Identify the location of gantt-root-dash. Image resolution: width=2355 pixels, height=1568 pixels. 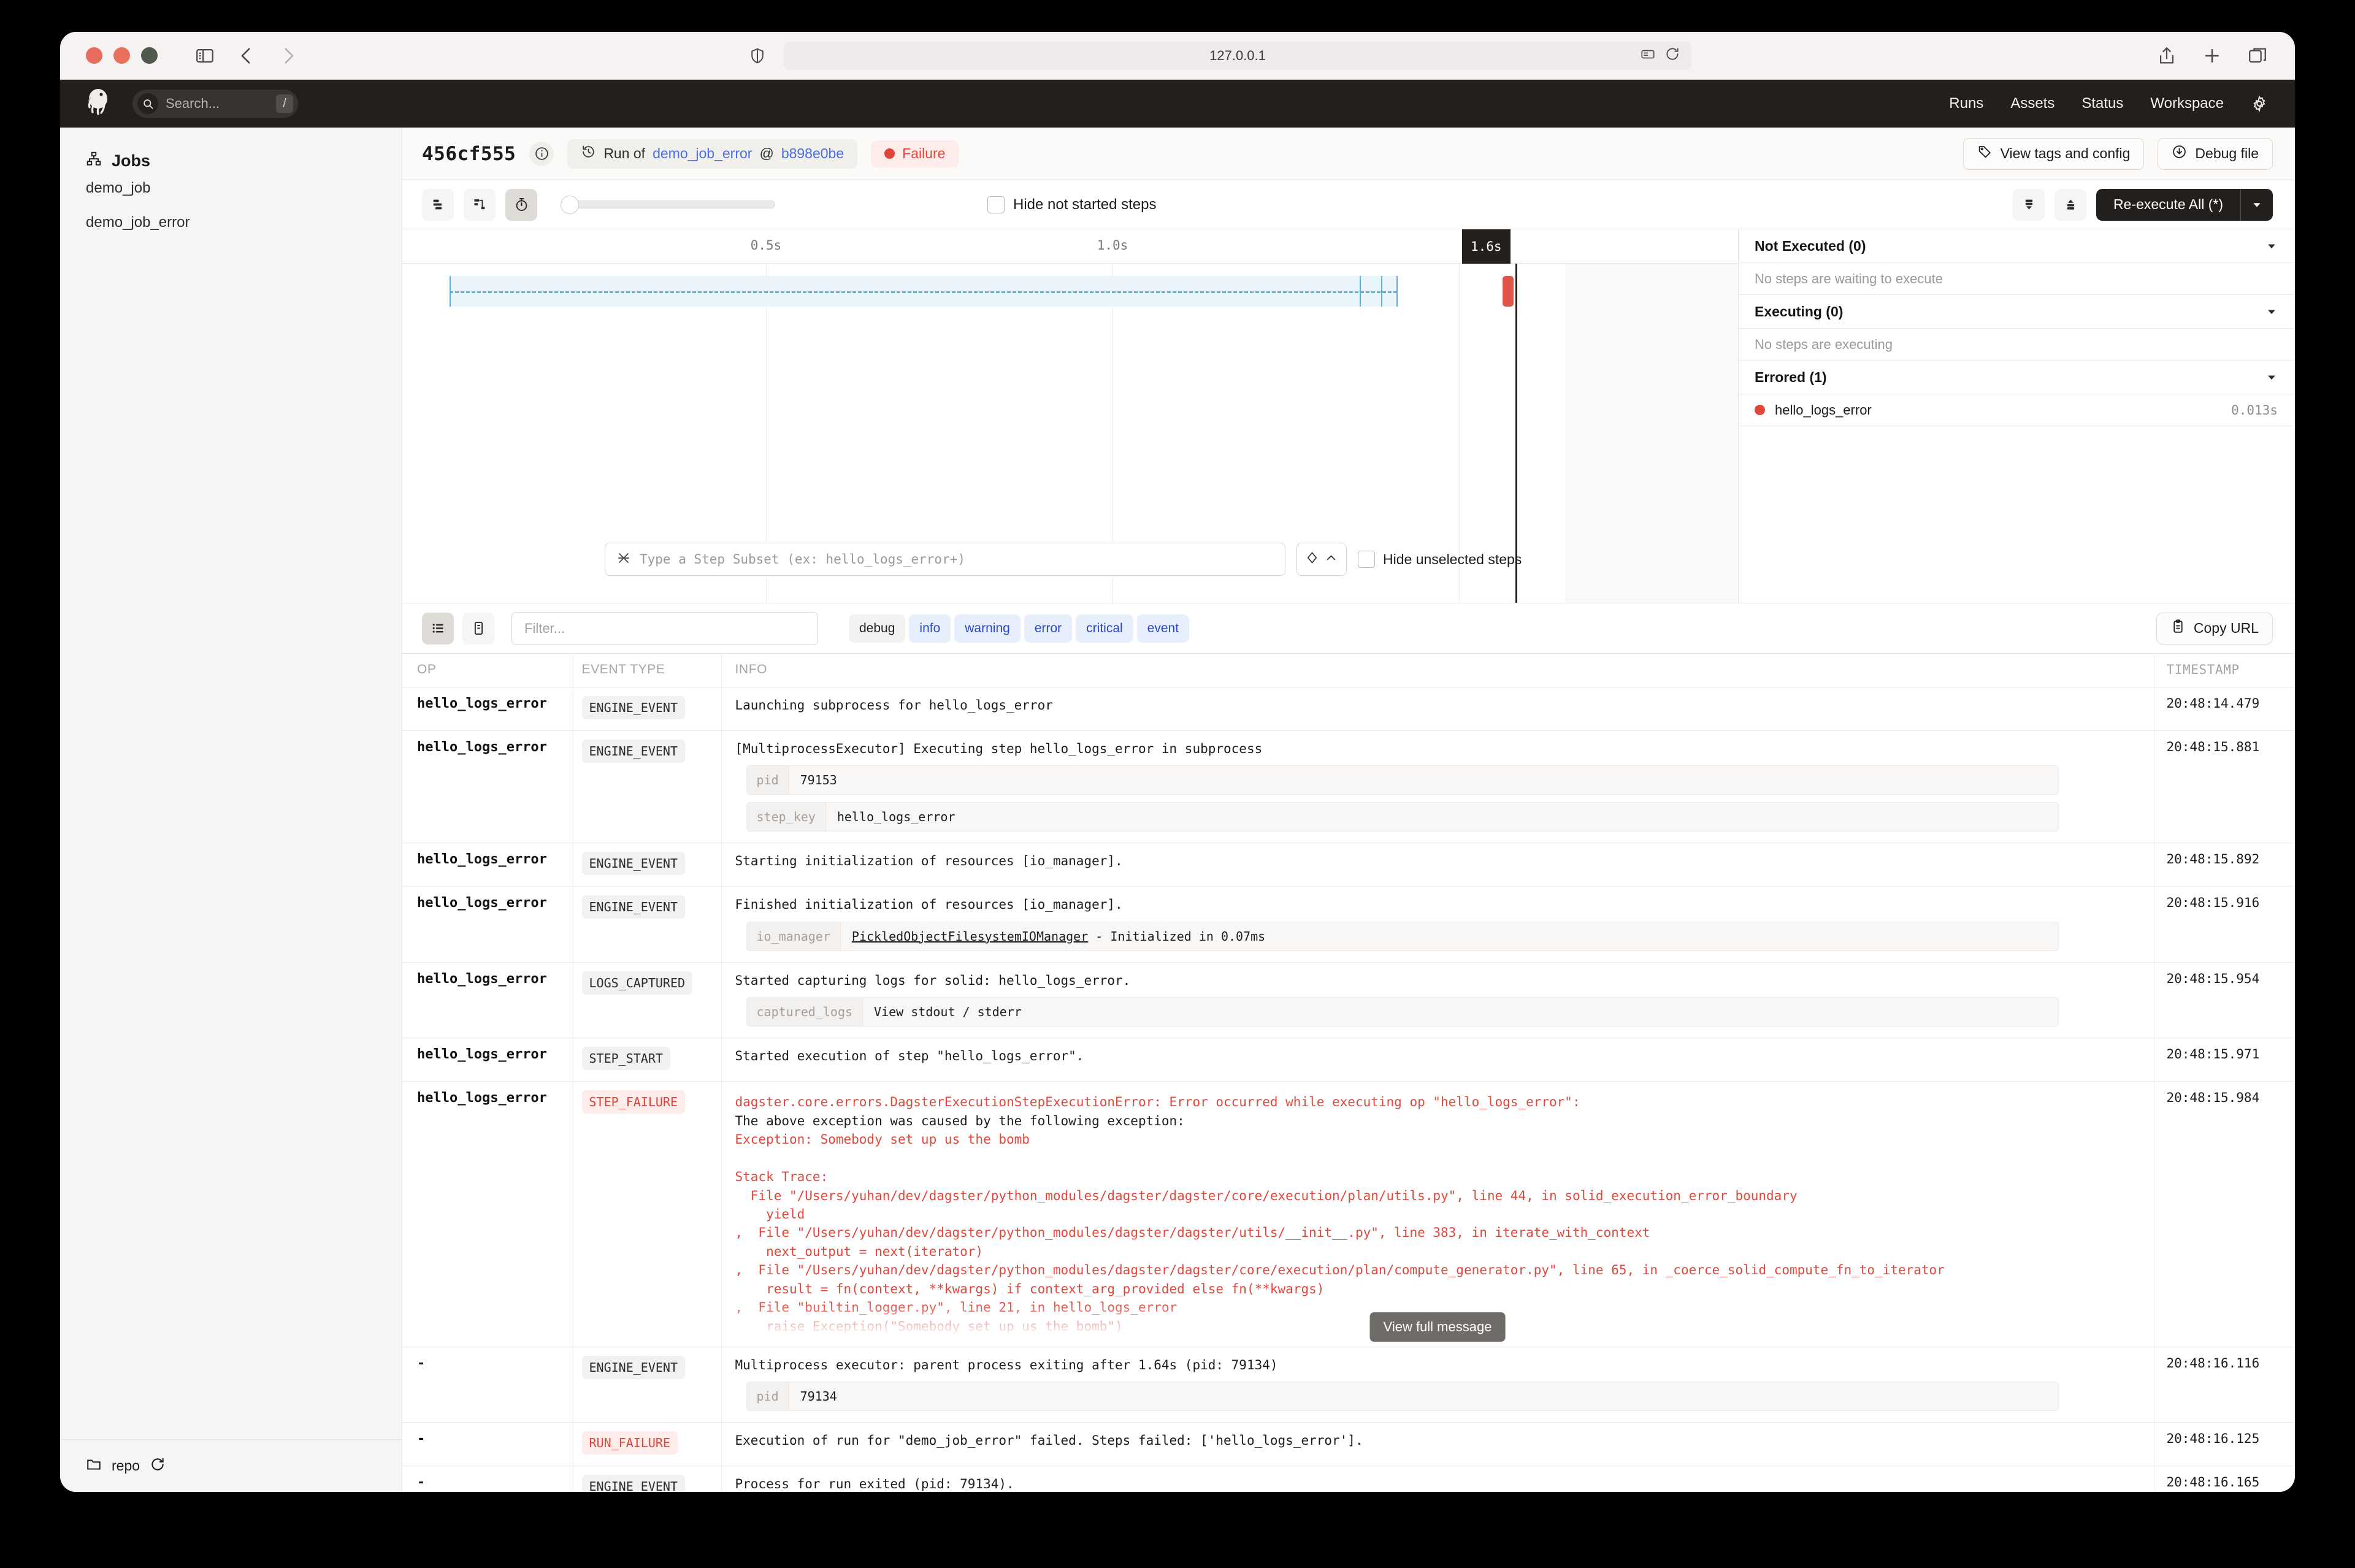
(923, 292).